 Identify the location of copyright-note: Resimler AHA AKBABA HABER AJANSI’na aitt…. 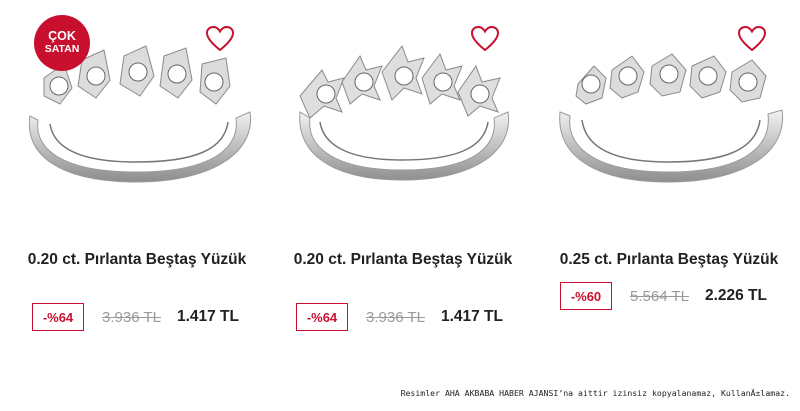
(595, 393).